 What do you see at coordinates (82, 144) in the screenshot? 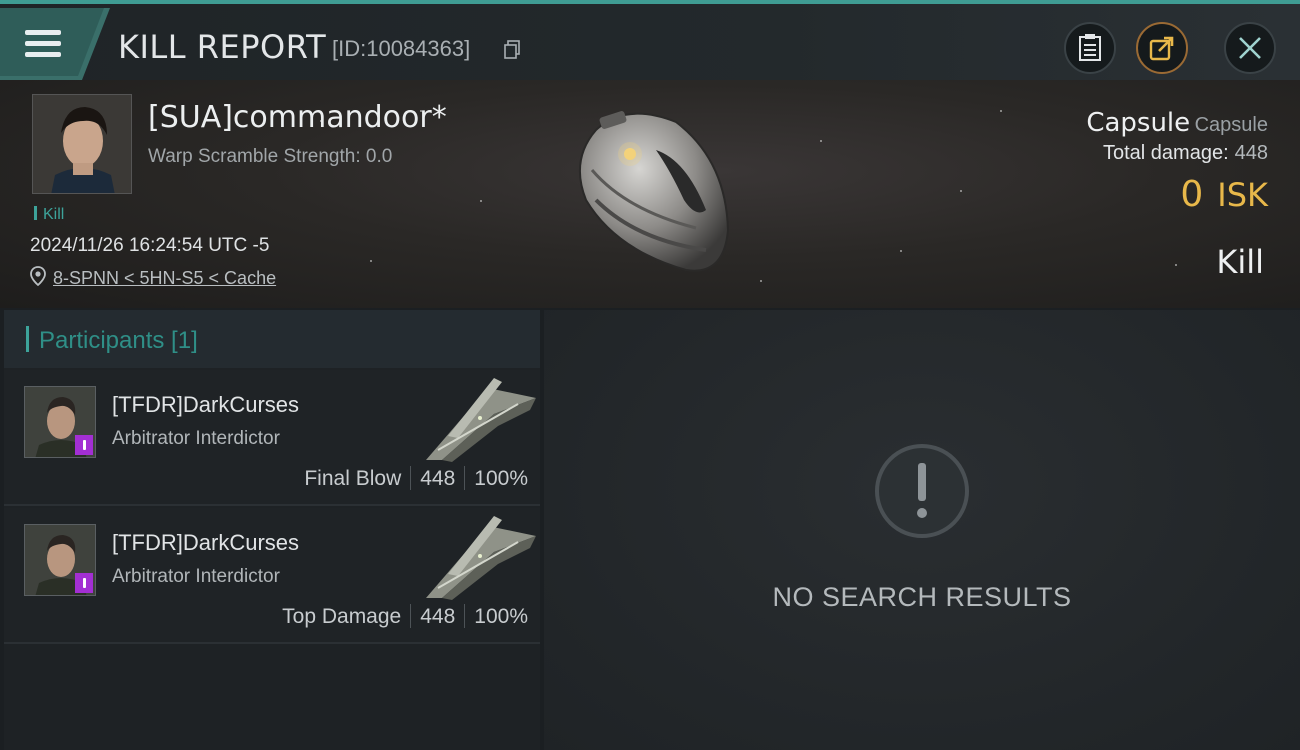
I see `victim-avatar` at bounding box center [82, 144].